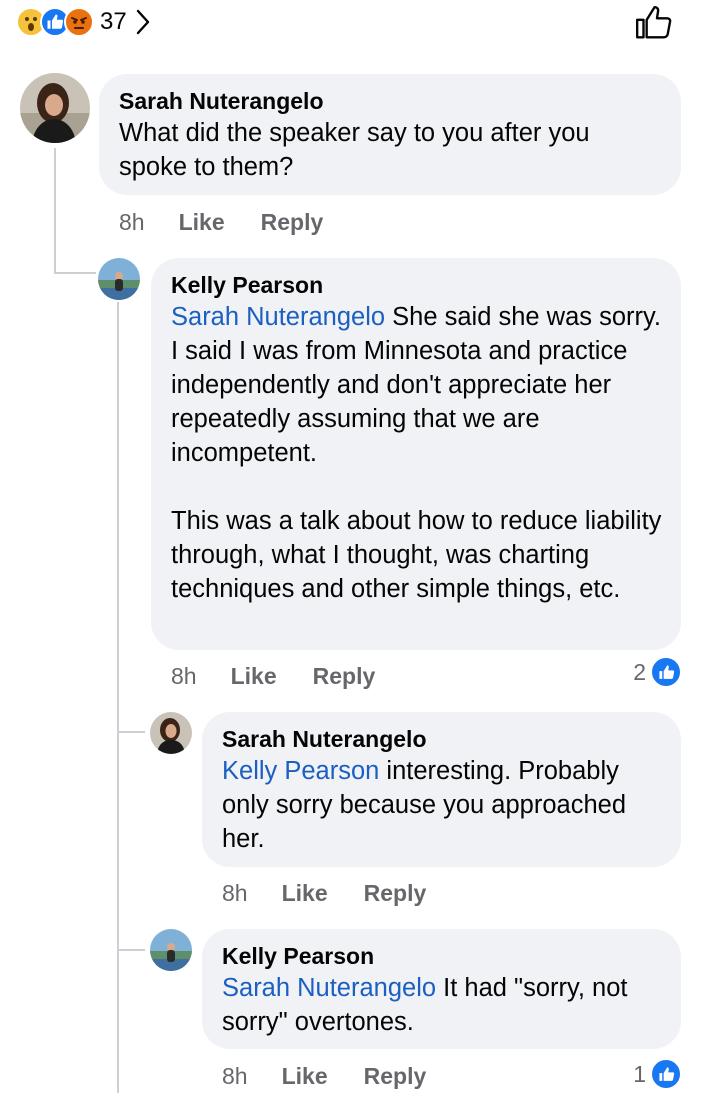  What do you see at coordinates (113, 21) in the screenshot?
I see `reaction-count: 37` at bounding box center [113, 21].